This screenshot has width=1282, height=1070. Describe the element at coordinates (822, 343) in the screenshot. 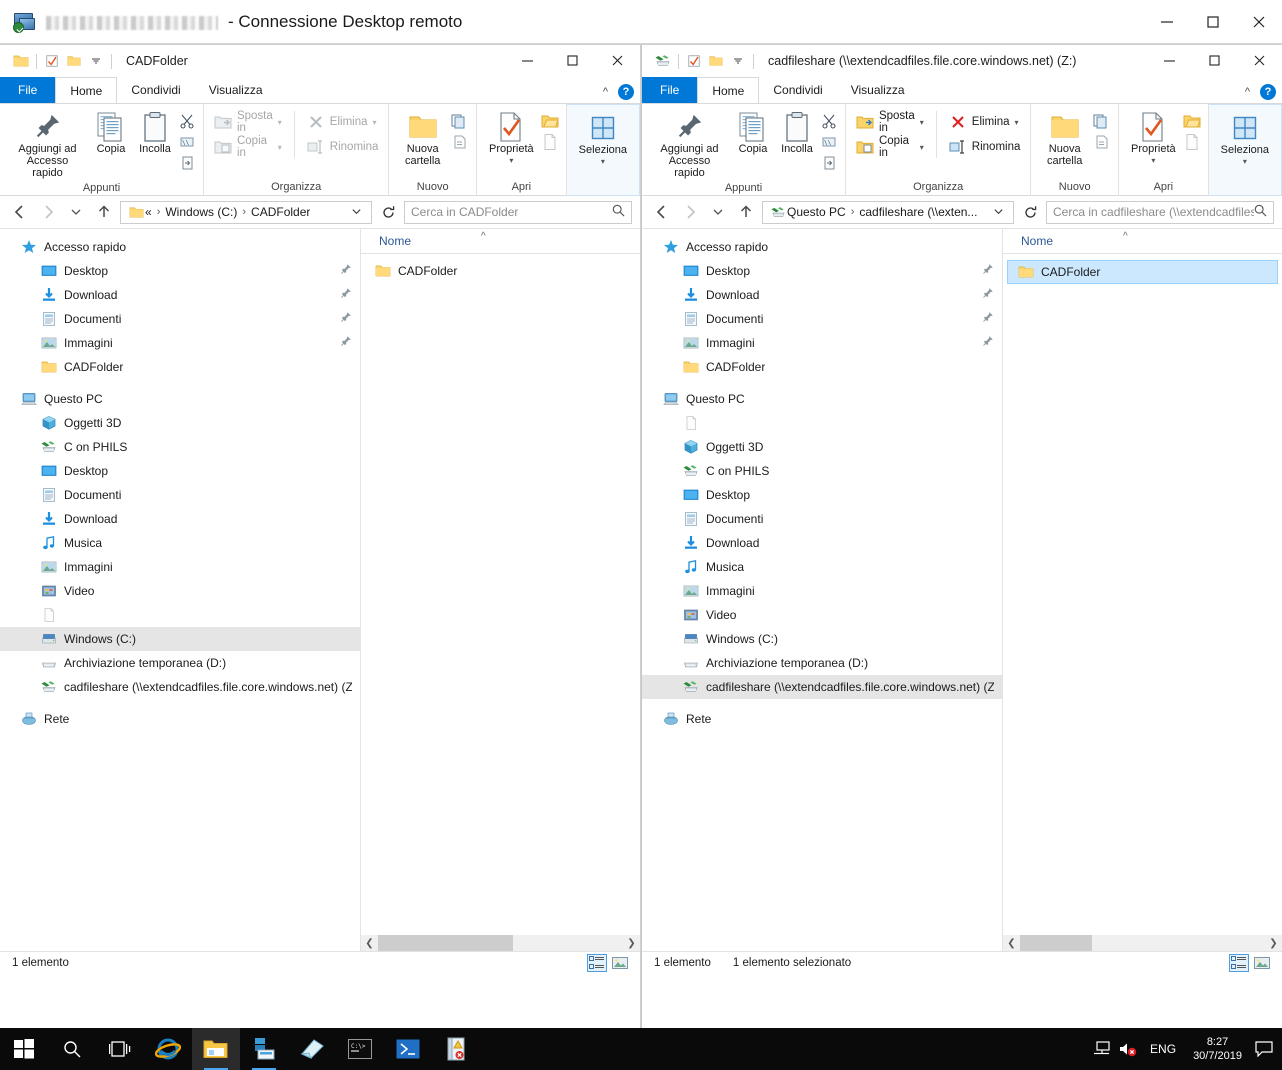

I see `nav-item: Immagini` at that location.